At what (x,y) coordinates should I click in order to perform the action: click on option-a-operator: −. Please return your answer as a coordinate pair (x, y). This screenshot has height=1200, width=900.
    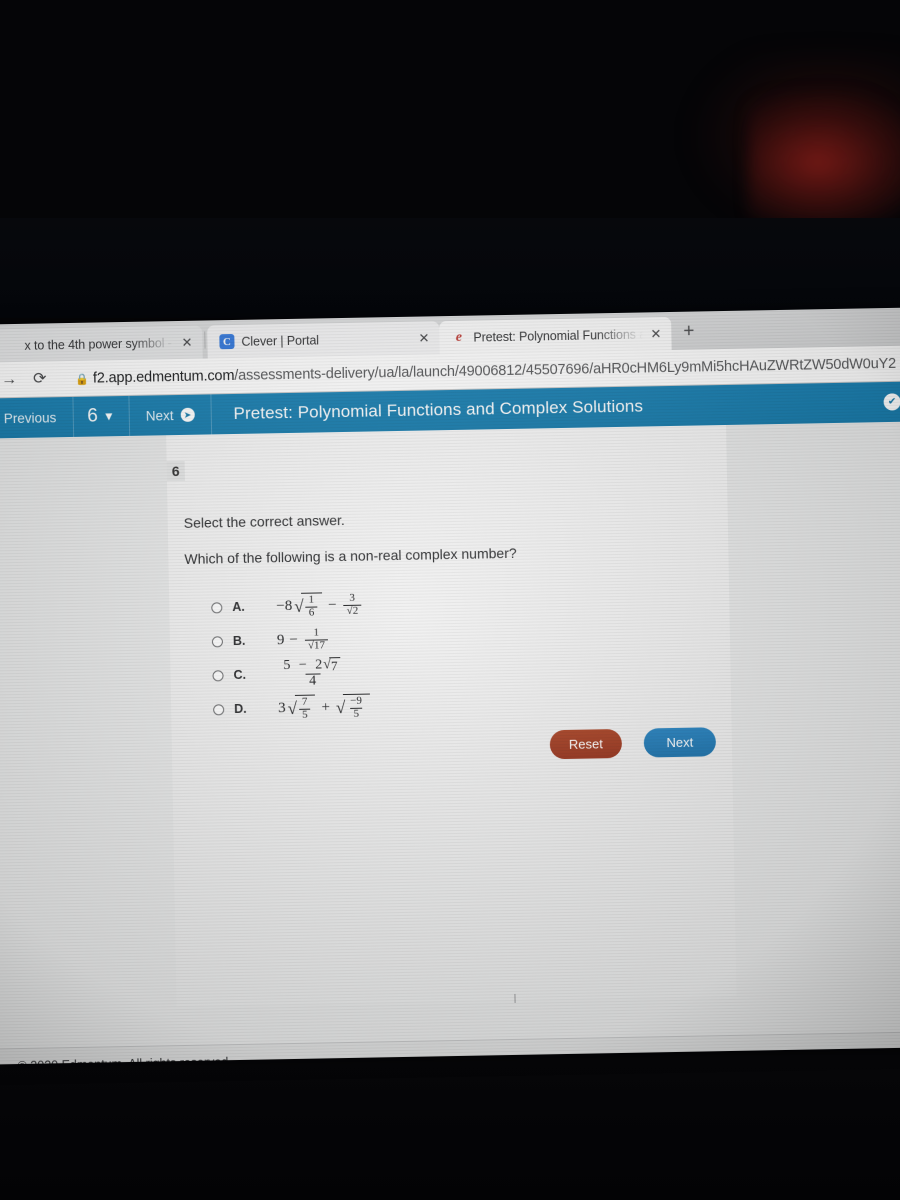
    Looking at the image, I should click on (332, 604).